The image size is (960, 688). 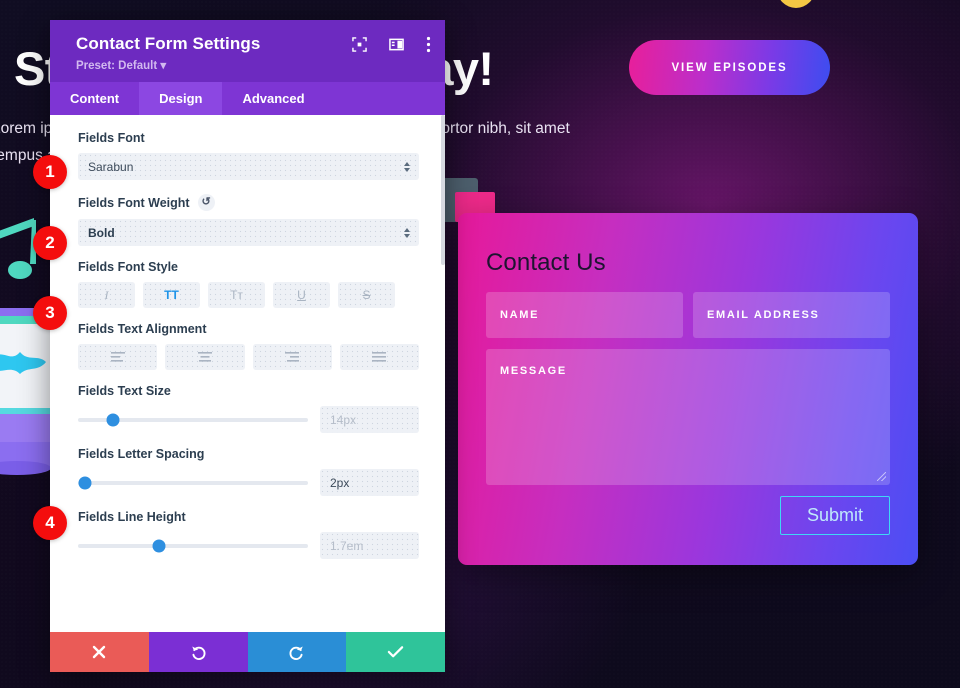 I want to click on contact-email-placeholder: EMAIL ADDRESS, so click(x=763, y=315).